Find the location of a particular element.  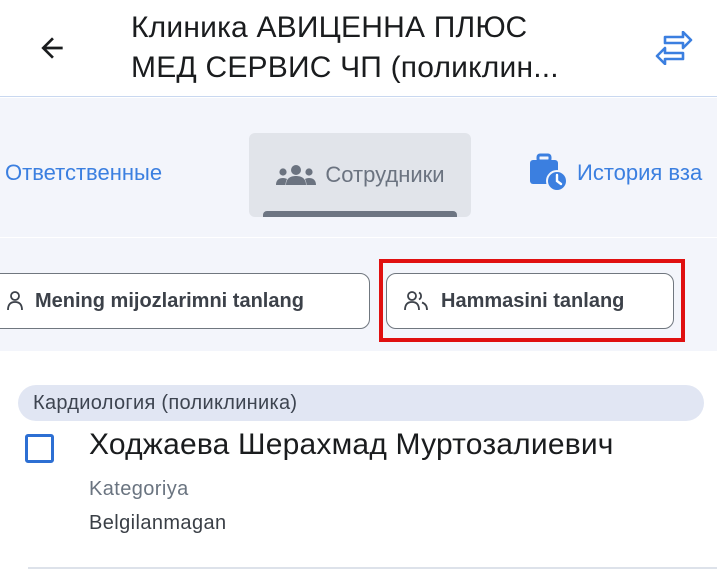

swap-arrows-icon is located at coordinates (674, 48).